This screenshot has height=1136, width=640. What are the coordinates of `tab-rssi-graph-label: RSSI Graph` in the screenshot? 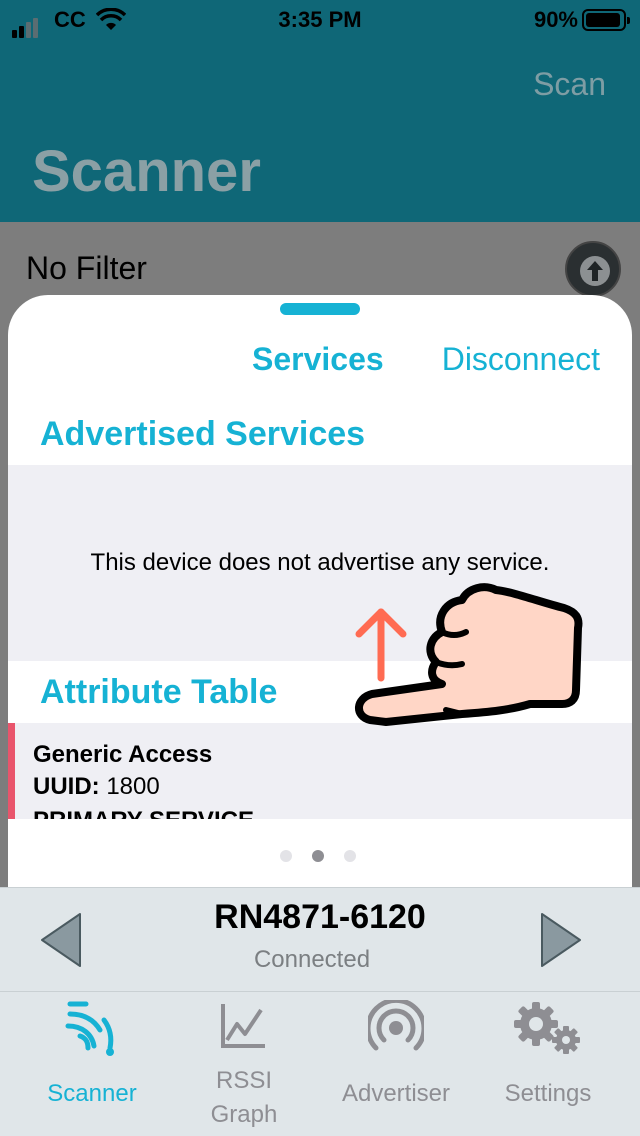 It's located at (244, 1097).